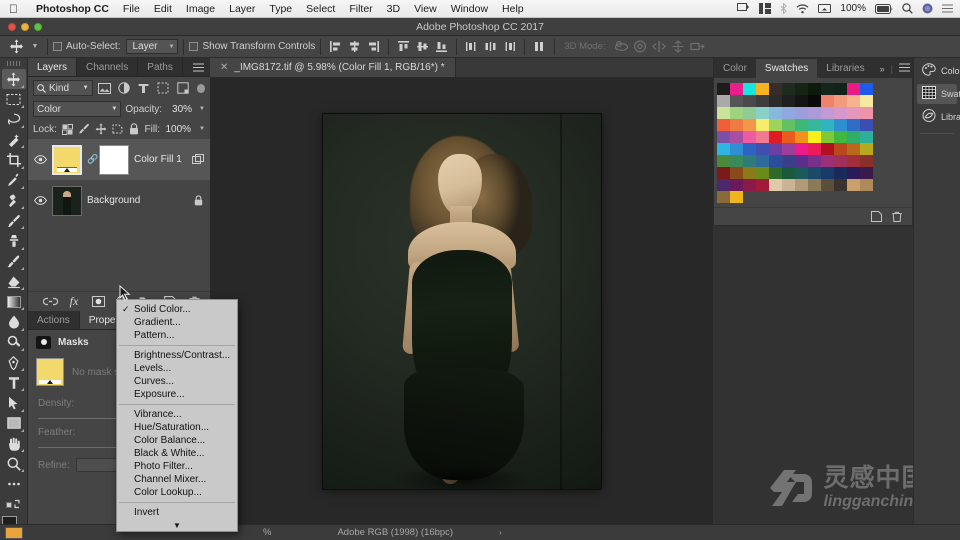 This screenshot has width=960, height=540. What do you see at coordinates (84, 129) in the screenshot?
I see `lock-image-pixels-icon` at bounding box center [84, 129].